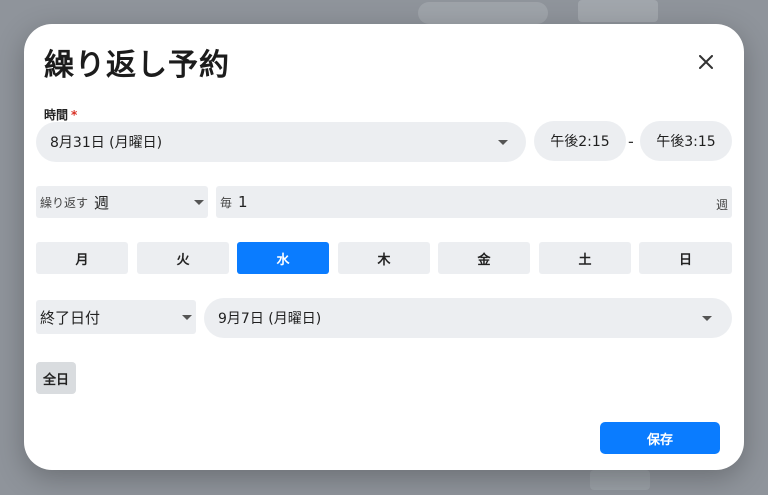  I want to click on end-type-value: 終了日付, so click(70, 317).